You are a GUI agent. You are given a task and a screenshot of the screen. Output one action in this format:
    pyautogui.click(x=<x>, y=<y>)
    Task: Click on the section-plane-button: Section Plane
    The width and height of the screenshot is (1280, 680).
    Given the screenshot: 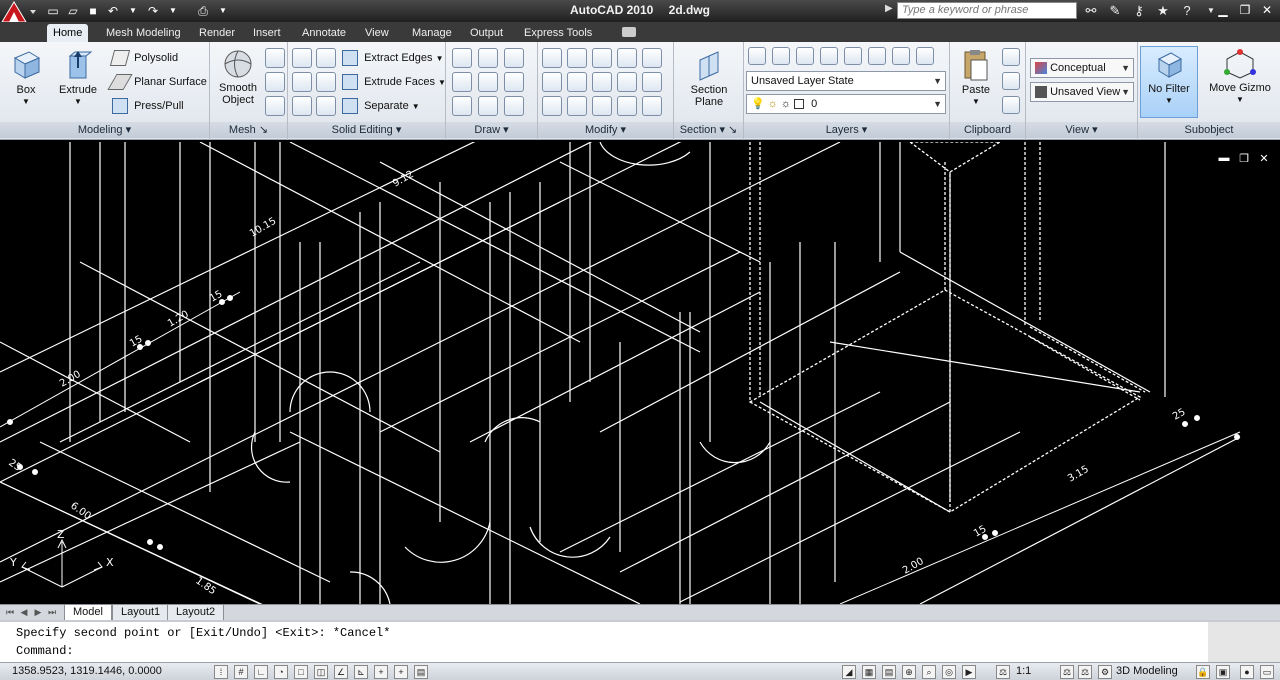 What is the action you would take?
    pyautogui.click(x=709, y=78)
    